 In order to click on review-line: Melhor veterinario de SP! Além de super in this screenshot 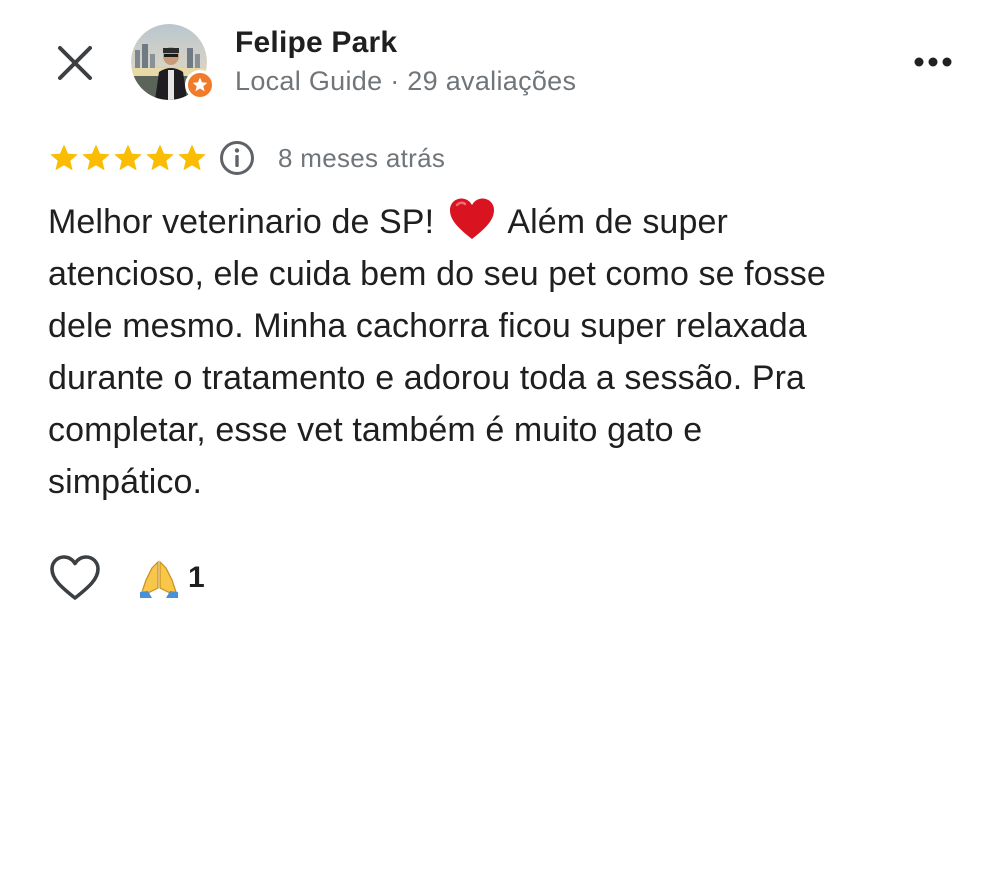, I will do `click(498, 222)`.